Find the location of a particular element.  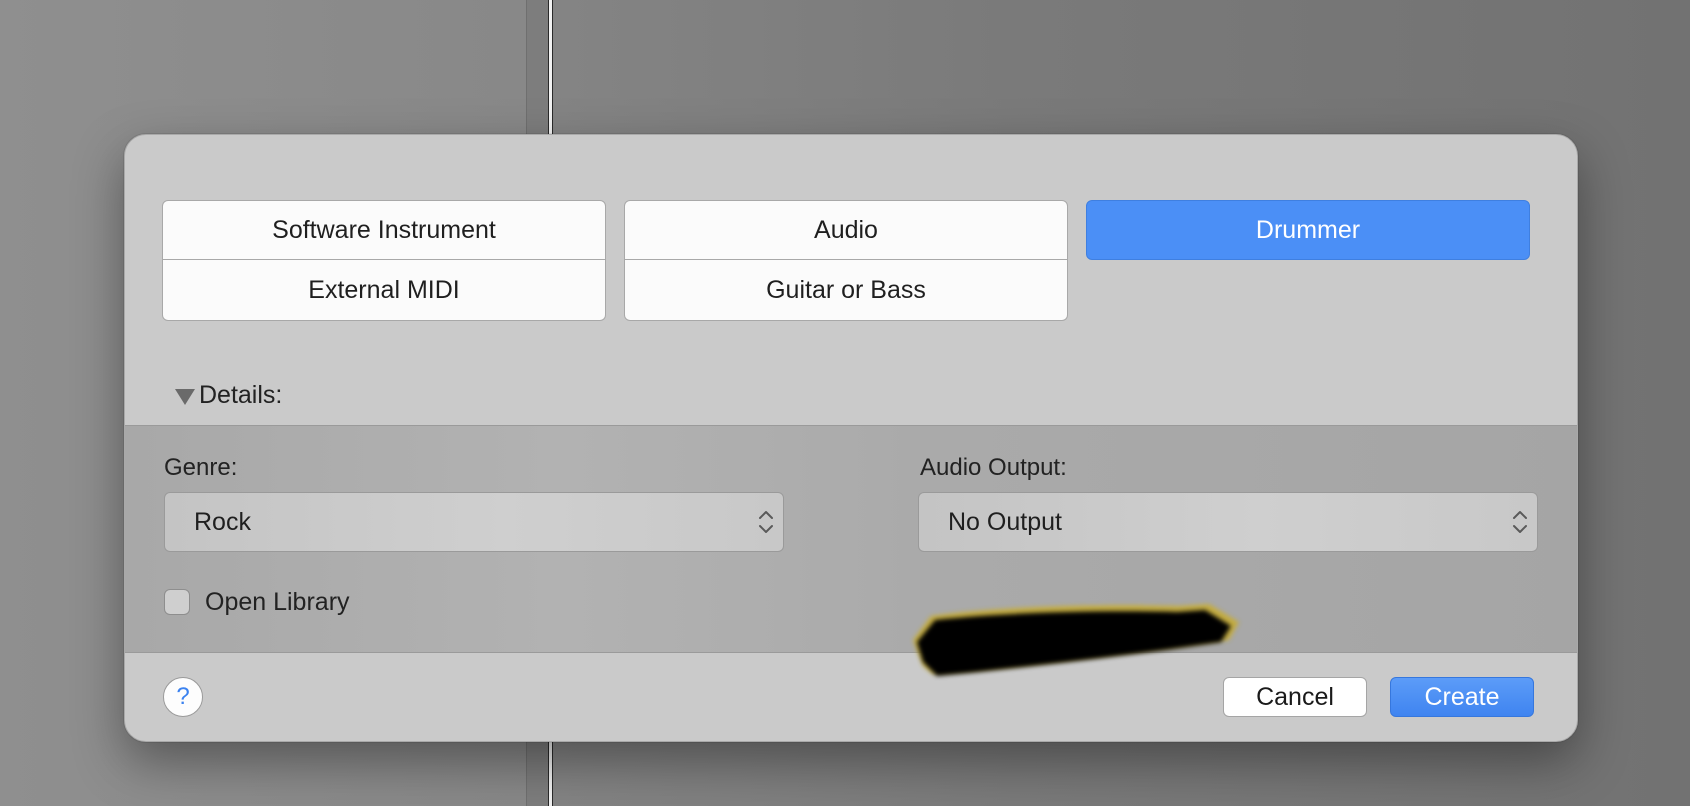

genre-label: Genre: is located at coordinates (201, 467).